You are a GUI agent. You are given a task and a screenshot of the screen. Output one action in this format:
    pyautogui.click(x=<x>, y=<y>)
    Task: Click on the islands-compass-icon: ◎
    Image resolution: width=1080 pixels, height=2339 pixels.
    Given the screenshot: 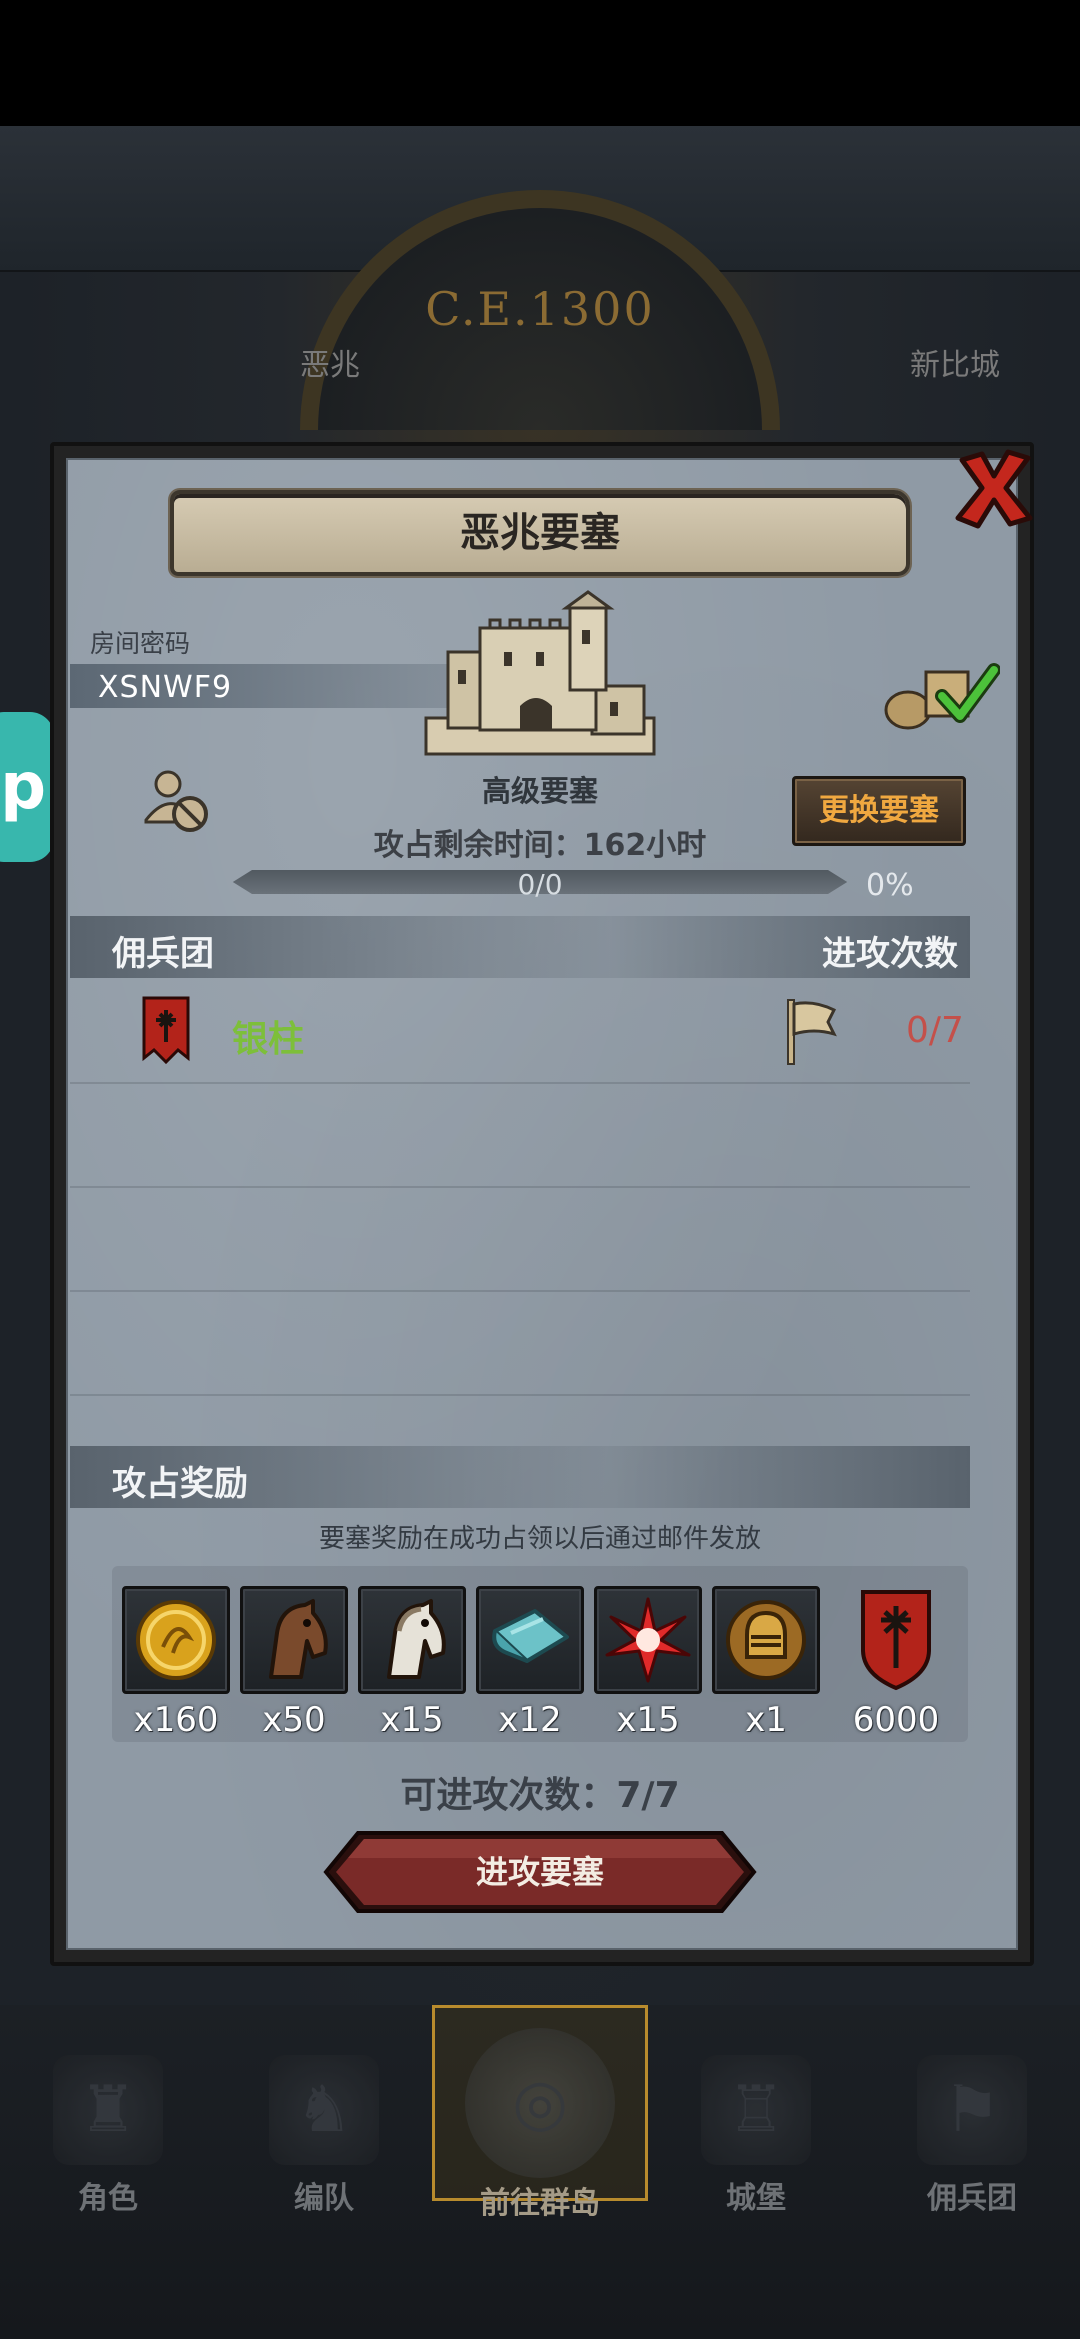 What is the action you would take?
    pyautogui.click(x=540, y=2103)
    